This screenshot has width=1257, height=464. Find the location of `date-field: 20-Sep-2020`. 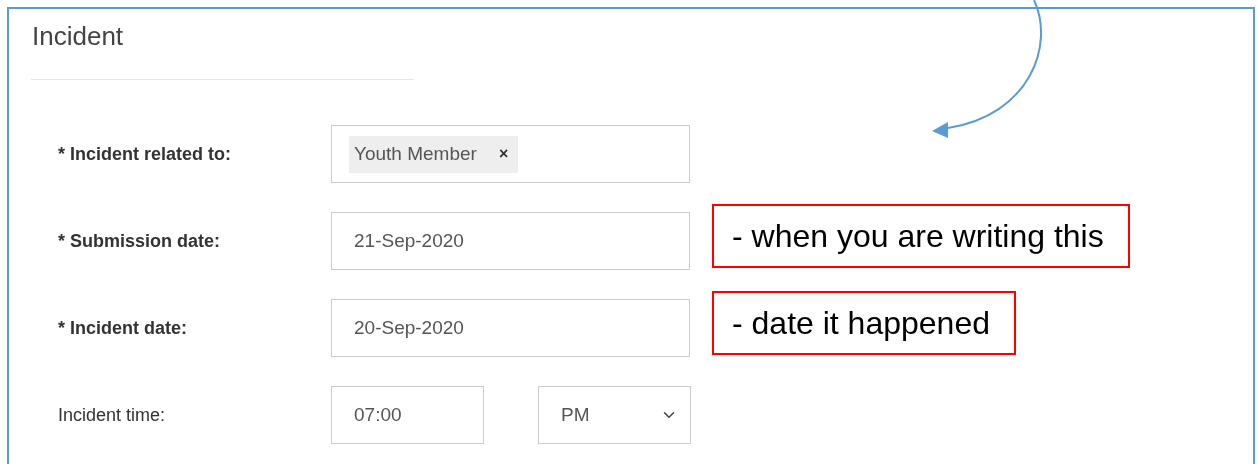

date-field: 20-Sep-2020 is located at coordinates (510, 328).